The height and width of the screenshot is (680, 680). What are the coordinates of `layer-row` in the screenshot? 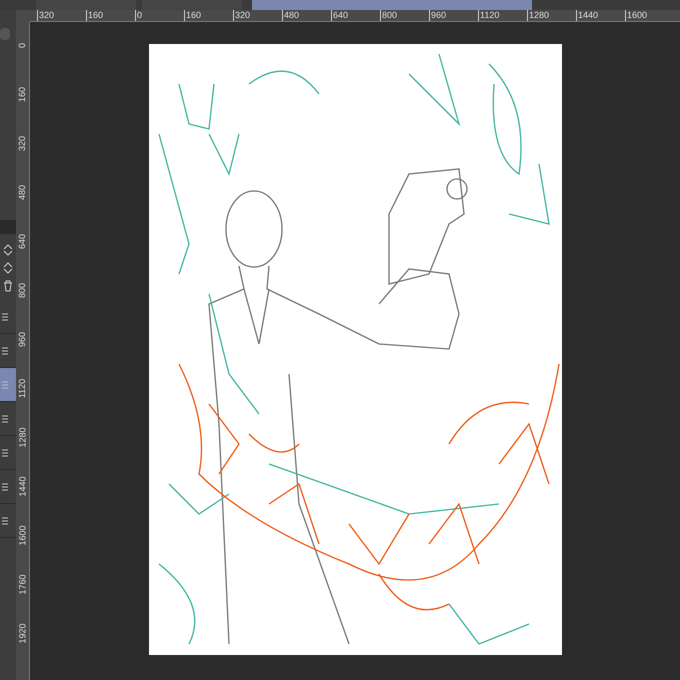 It's located at (8, 385).